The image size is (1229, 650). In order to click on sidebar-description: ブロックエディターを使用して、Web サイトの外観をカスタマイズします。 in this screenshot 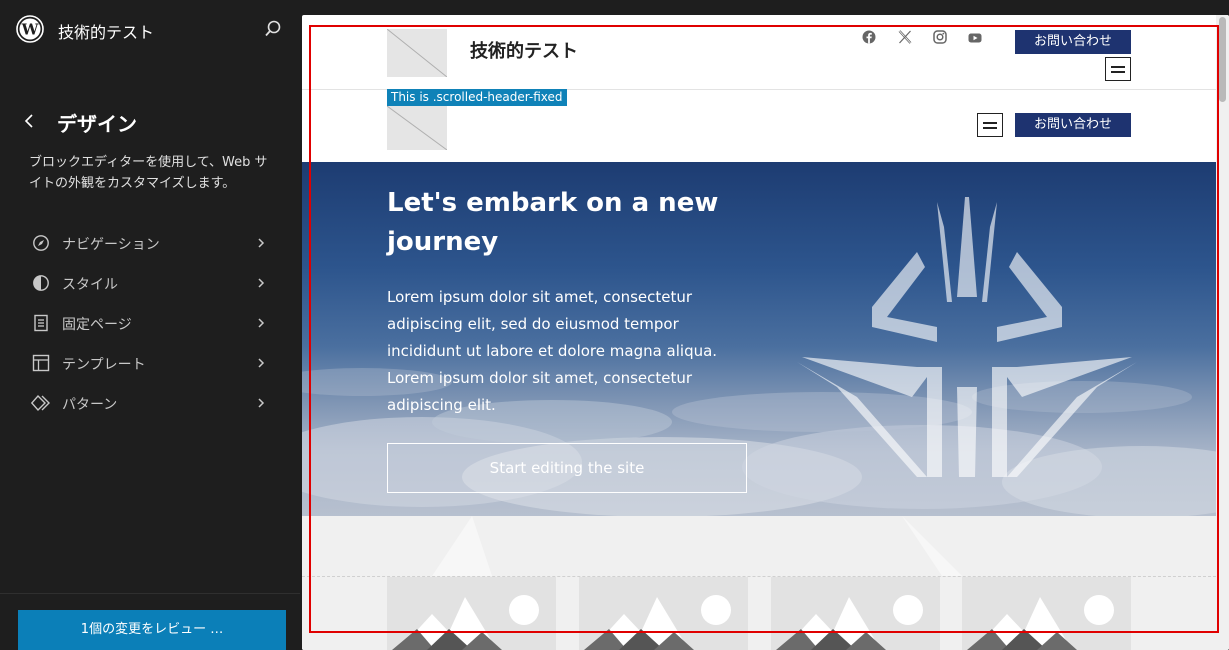, I will do `click(148, 173)`.